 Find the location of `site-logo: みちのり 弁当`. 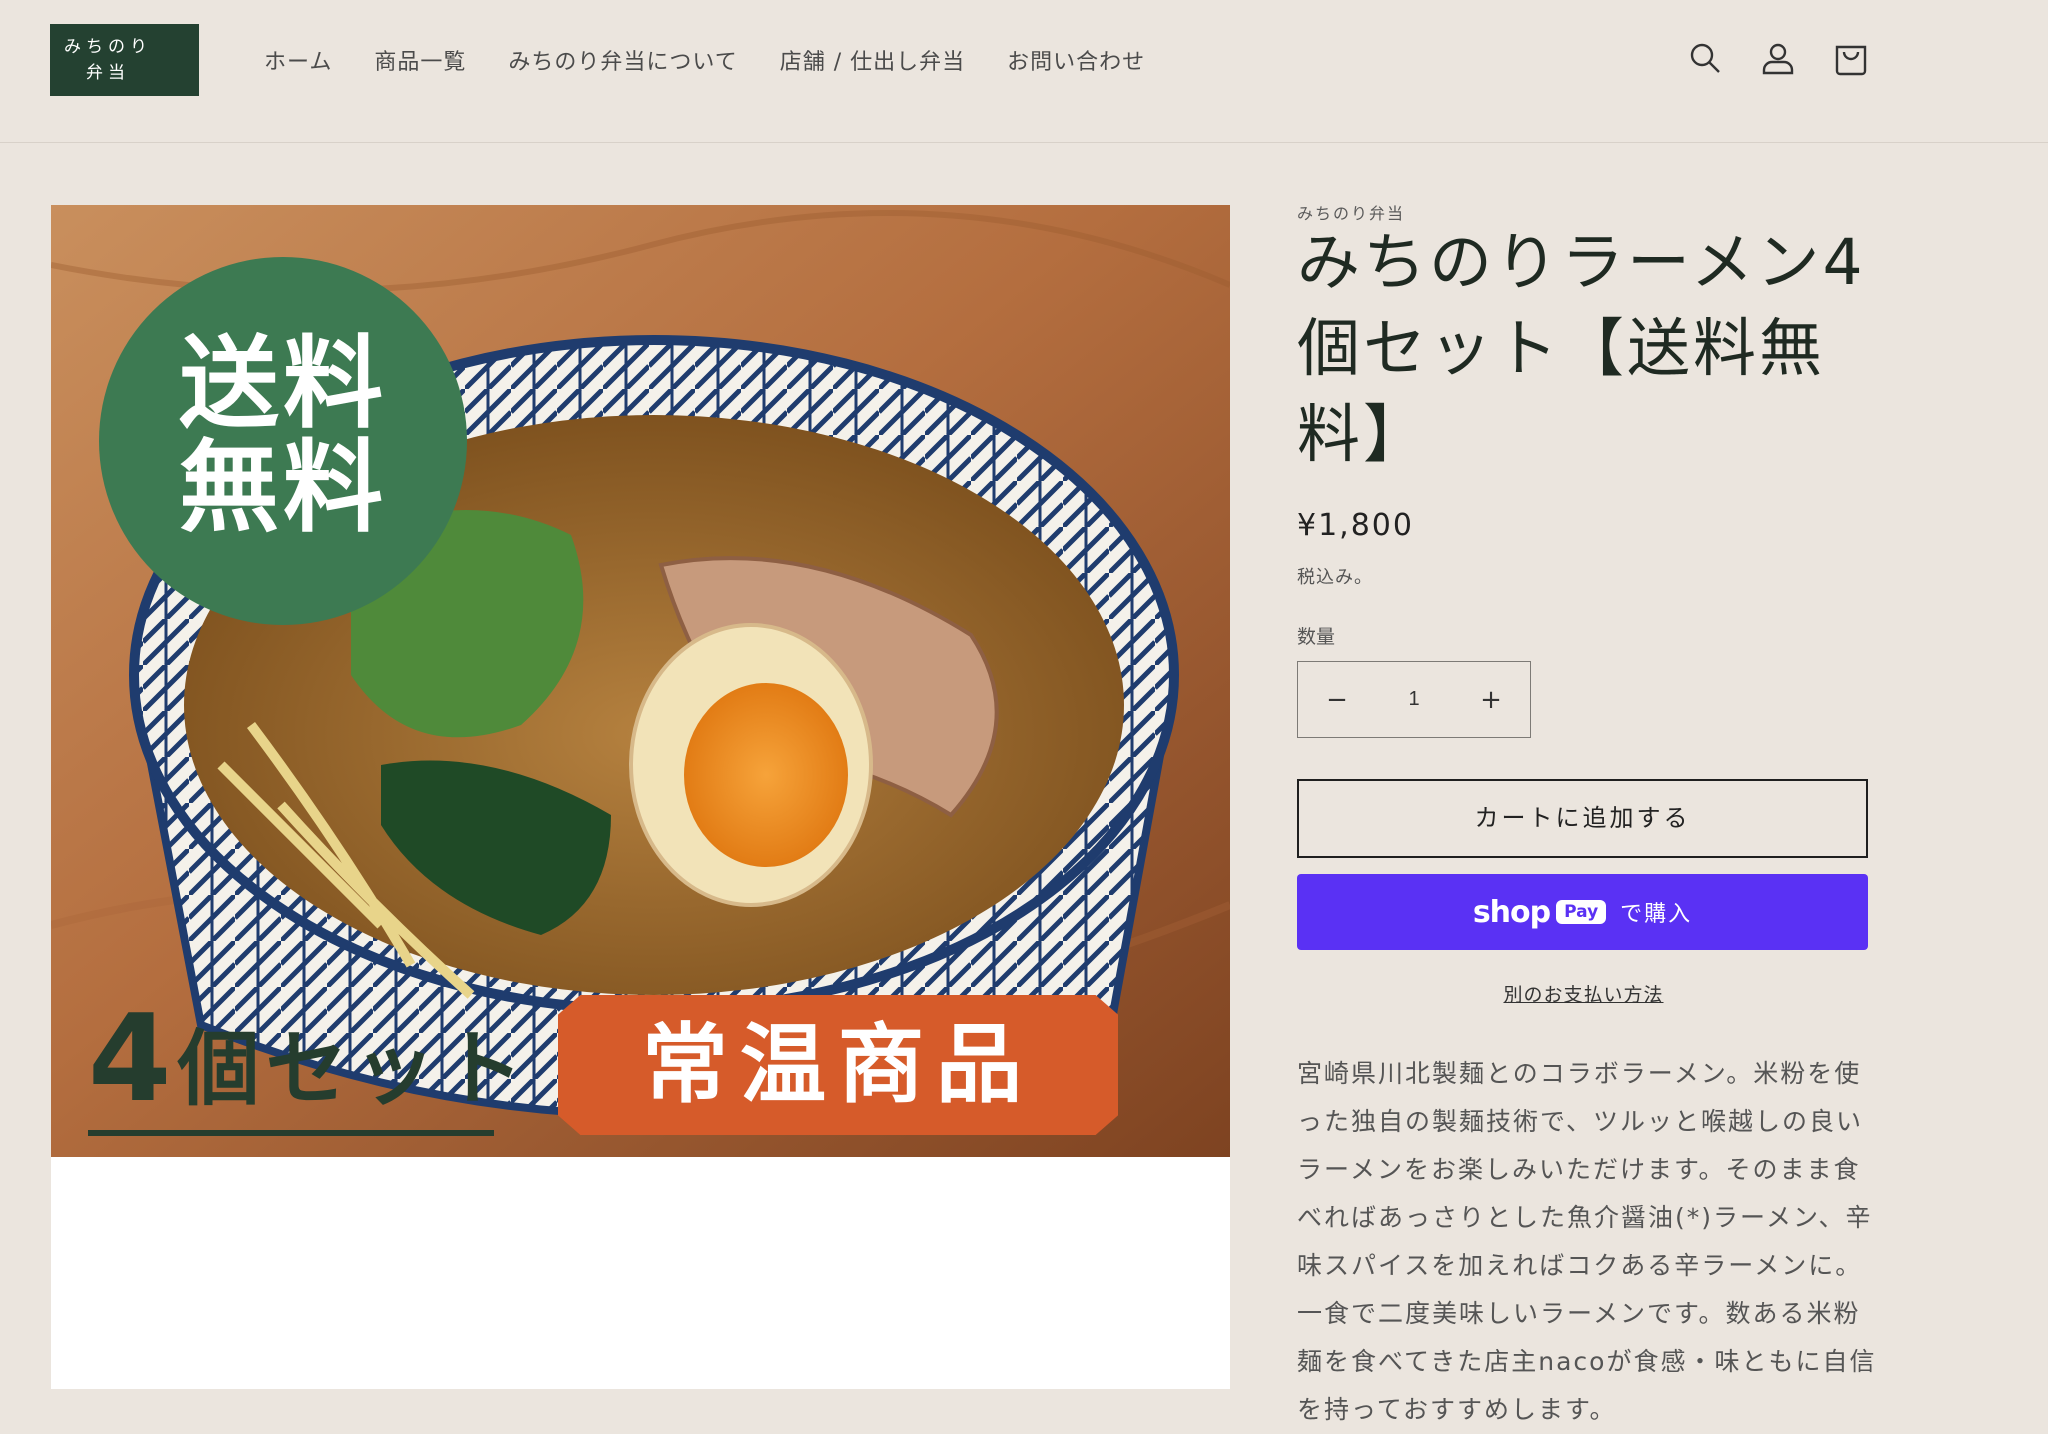

site-logo: みちのり 弁当 is located at coordinates (124, 60).